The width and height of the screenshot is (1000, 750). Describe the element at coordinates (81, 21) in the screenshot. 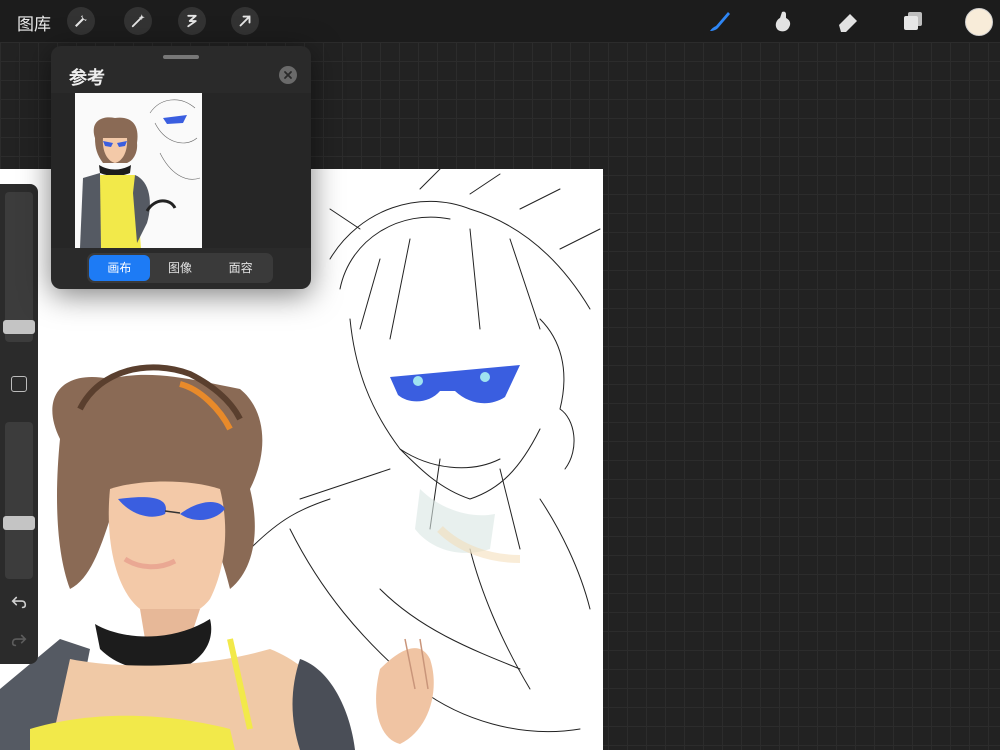

I see `wrench-icon` at that location.